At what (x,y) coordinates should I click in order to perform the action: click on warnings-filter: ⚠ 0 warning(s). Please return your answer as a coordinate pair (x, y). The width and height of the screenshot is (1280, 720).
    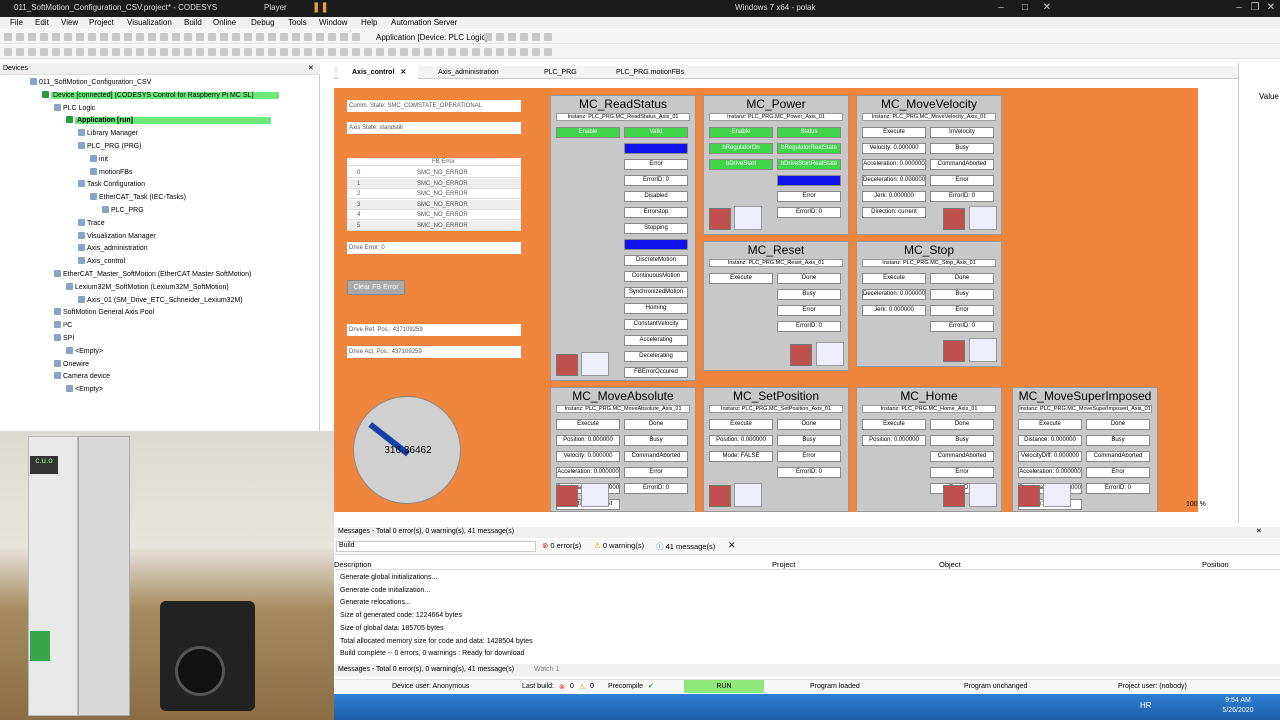
    Looking at the image, I should click on (619, 545).